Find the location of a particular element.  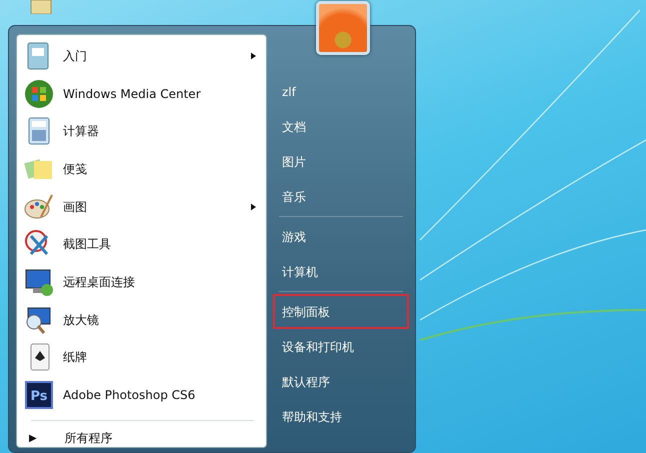

program-icon: Ps is located at coordinates (39, 395).